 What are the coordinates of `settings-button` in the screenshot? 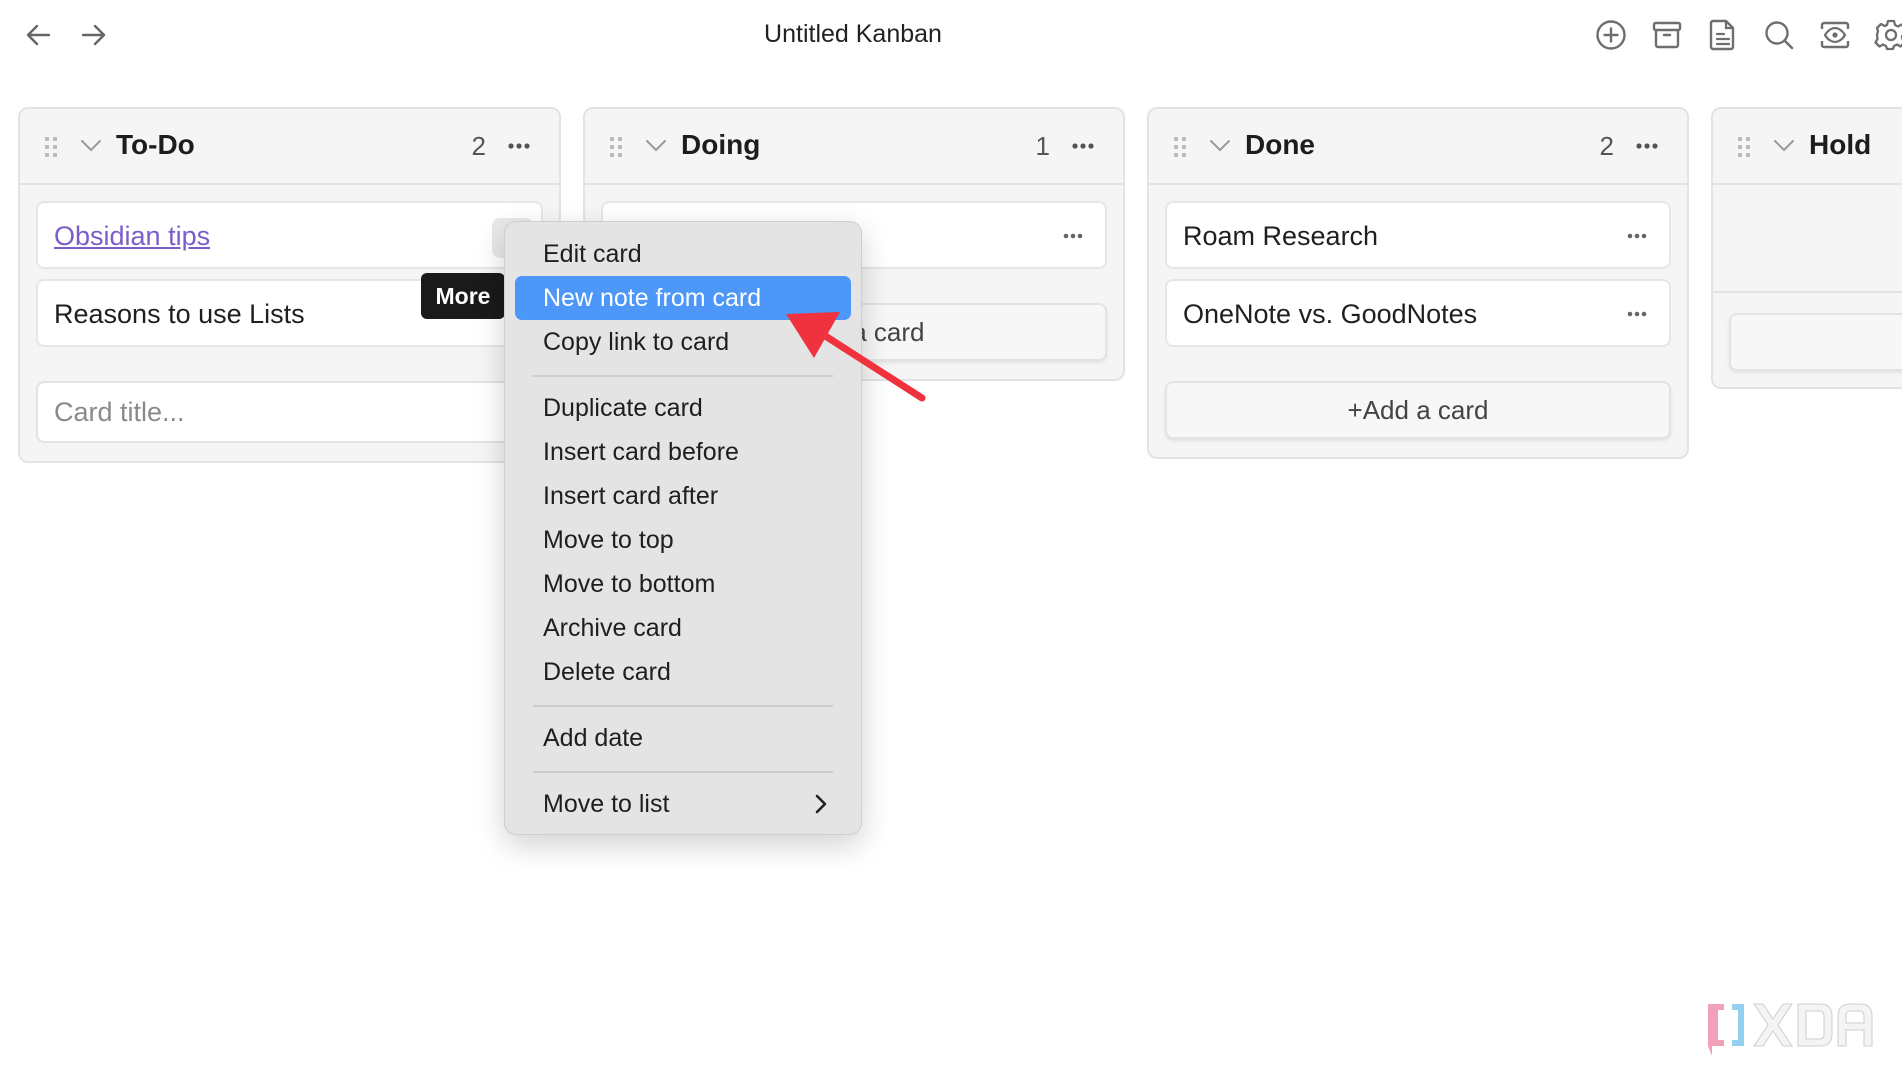 It's located at (1886, 35).